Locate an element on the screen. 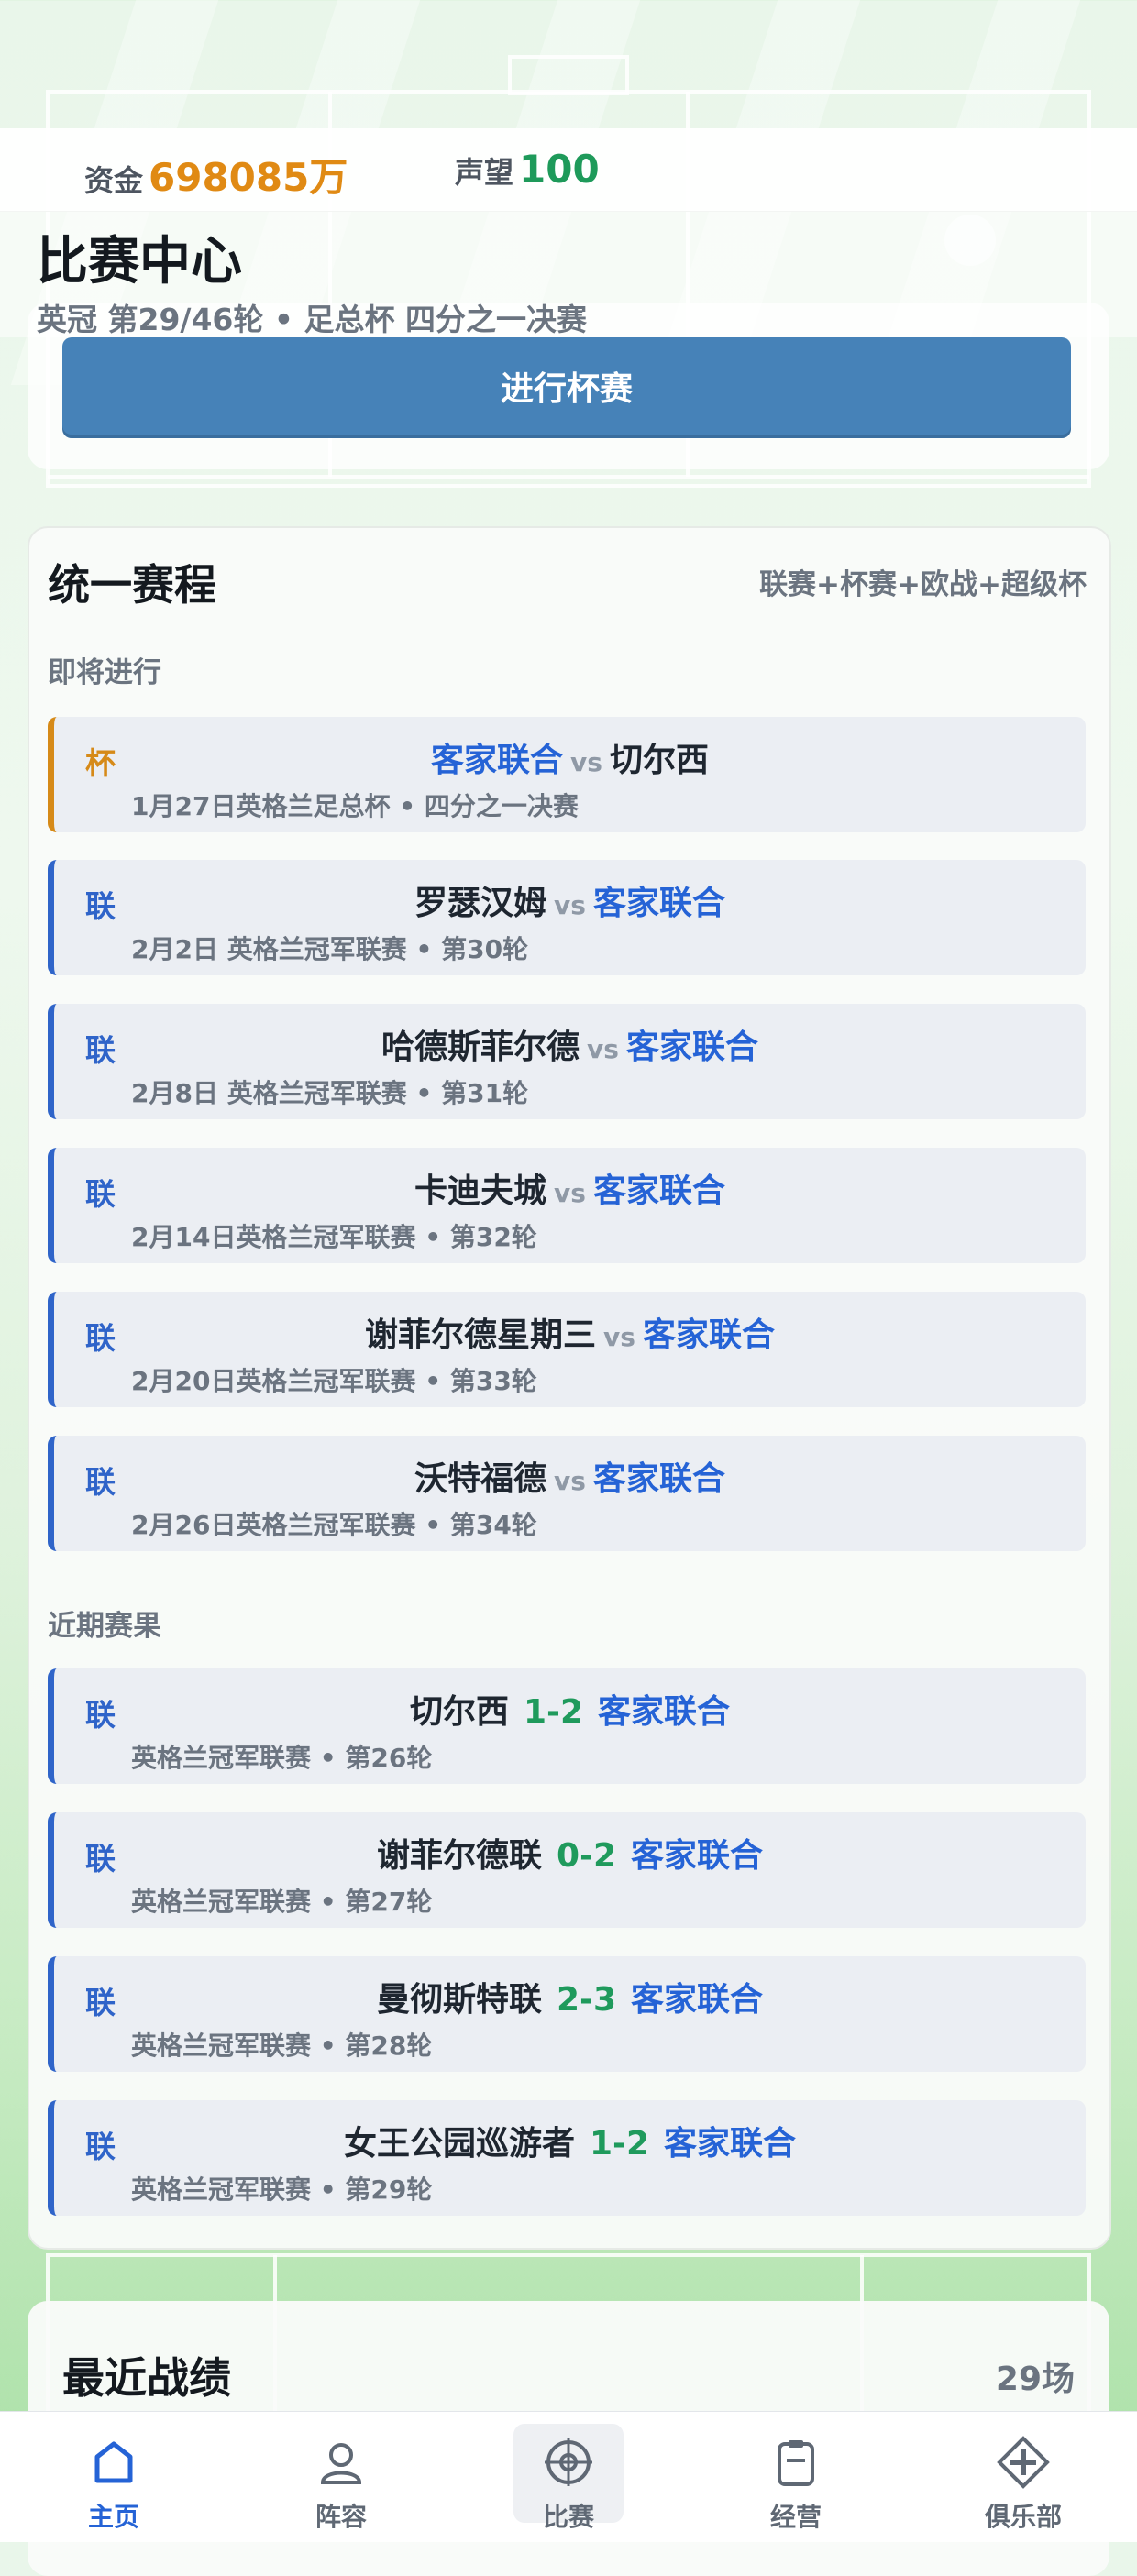 The width and height of the screenshot is (1137, 2576). match-info: 2月2日 英格兰冠军联赛 • 第30轮 is located at coordinates (330, 949).